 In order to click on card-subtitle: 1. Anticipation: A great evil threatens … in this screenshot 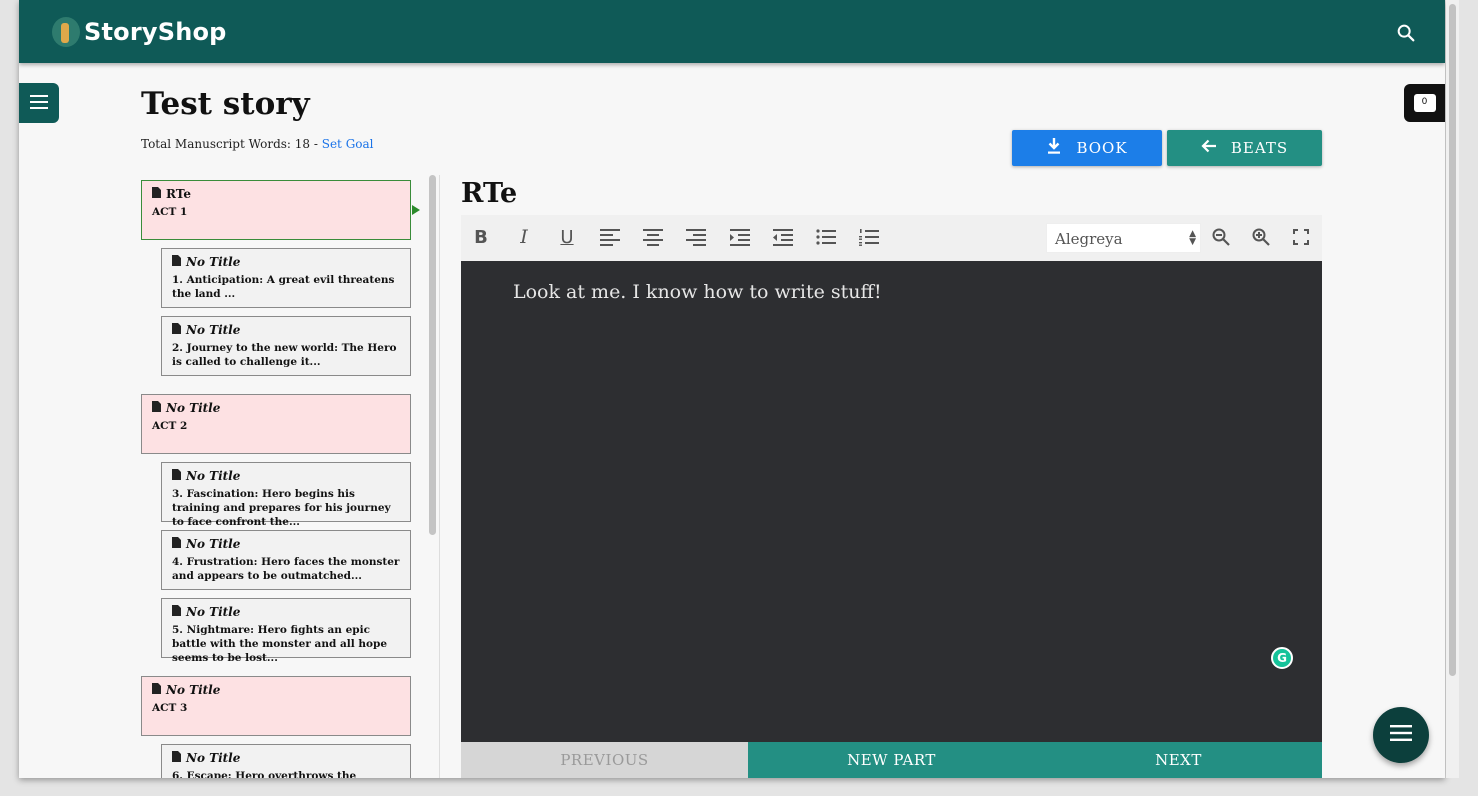, I will do `click(283, 287)`.